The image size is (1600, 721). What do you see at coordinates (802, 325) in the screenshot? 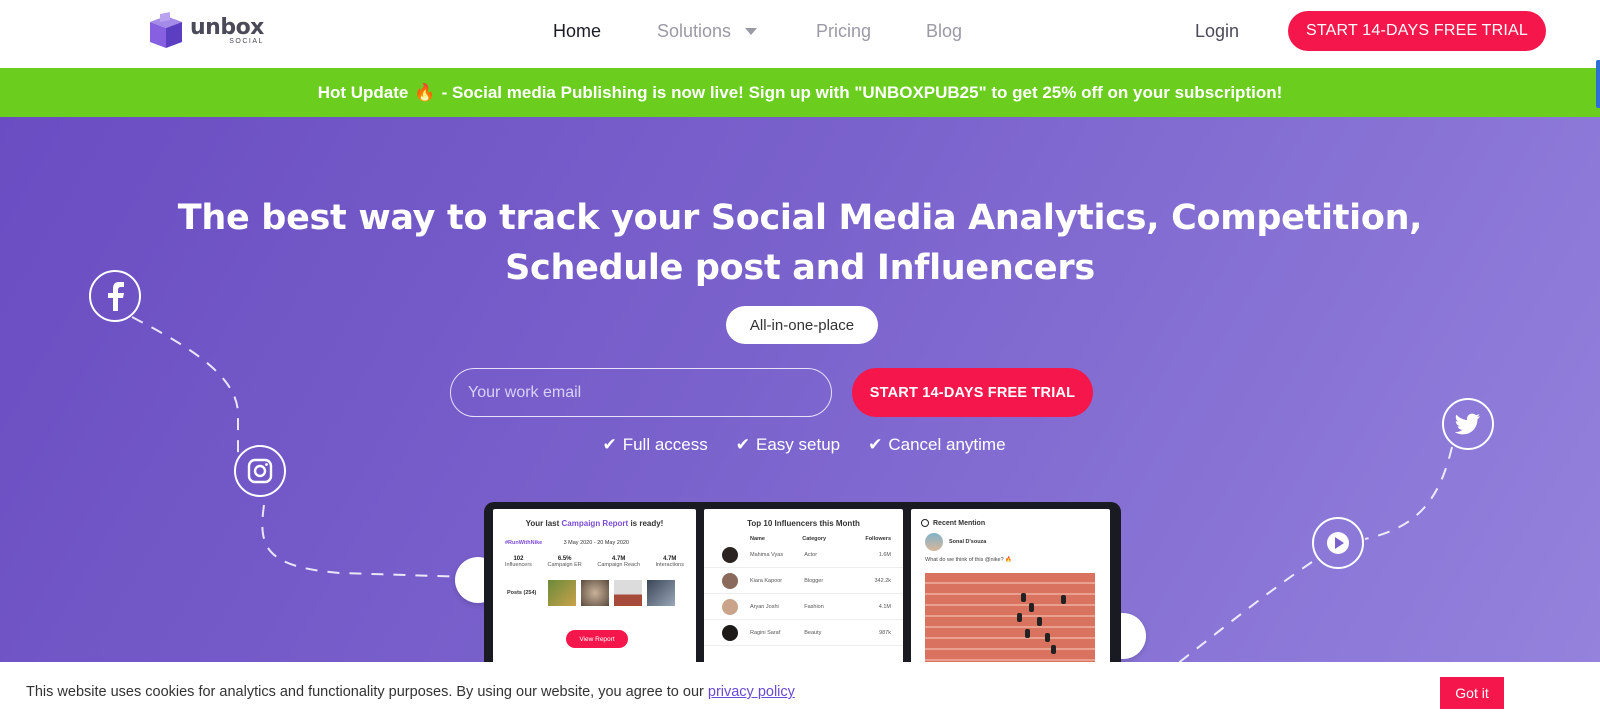
I see `all-in-one-badge: All-in-one-place` at bounding box center [802, 325].